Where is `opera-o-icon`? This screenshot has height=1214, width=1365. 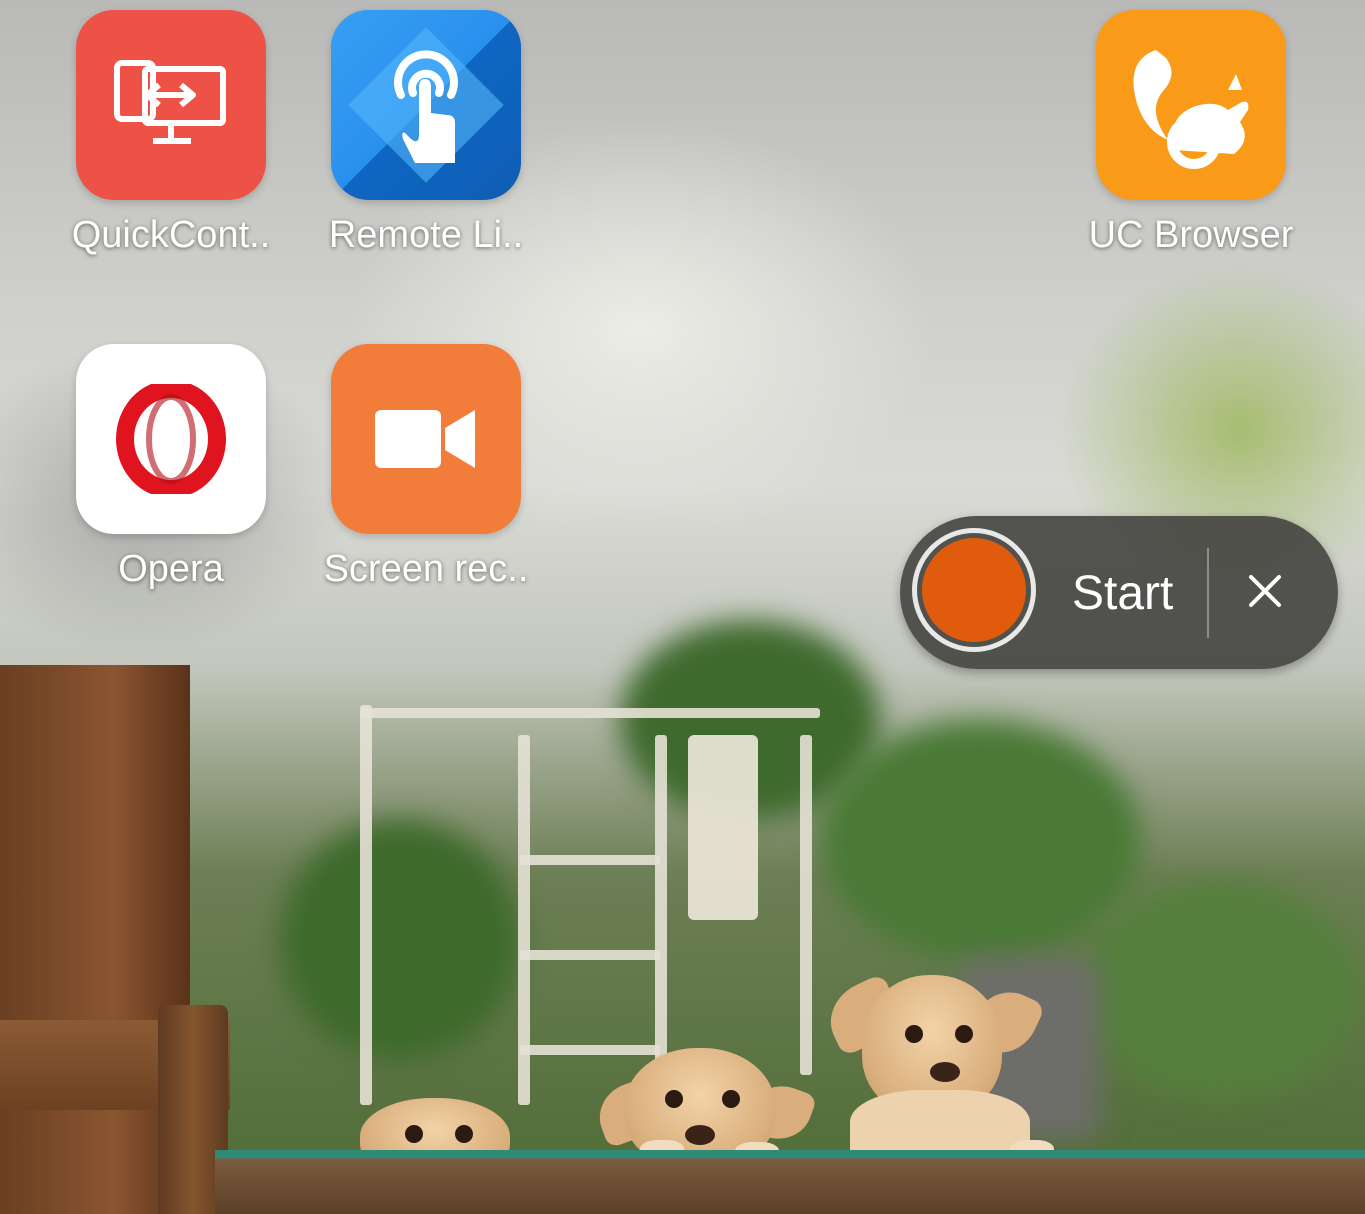
opera-o-icon is located at coordinates (171, 439).